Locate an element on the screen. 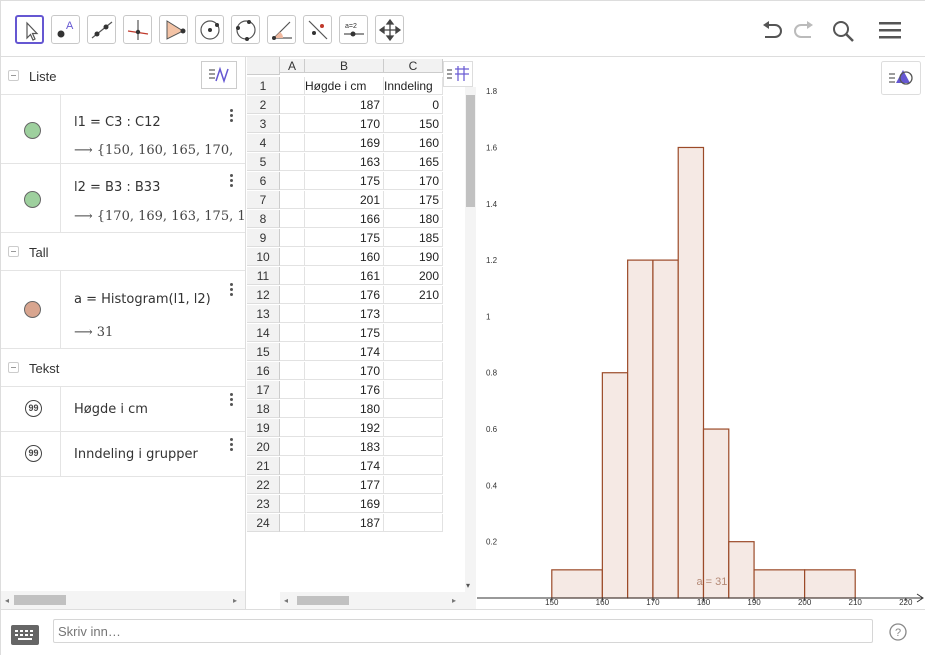 The height and width of the screenshot is (656, 925). sheet-corner is located at coordinates (263, 66).